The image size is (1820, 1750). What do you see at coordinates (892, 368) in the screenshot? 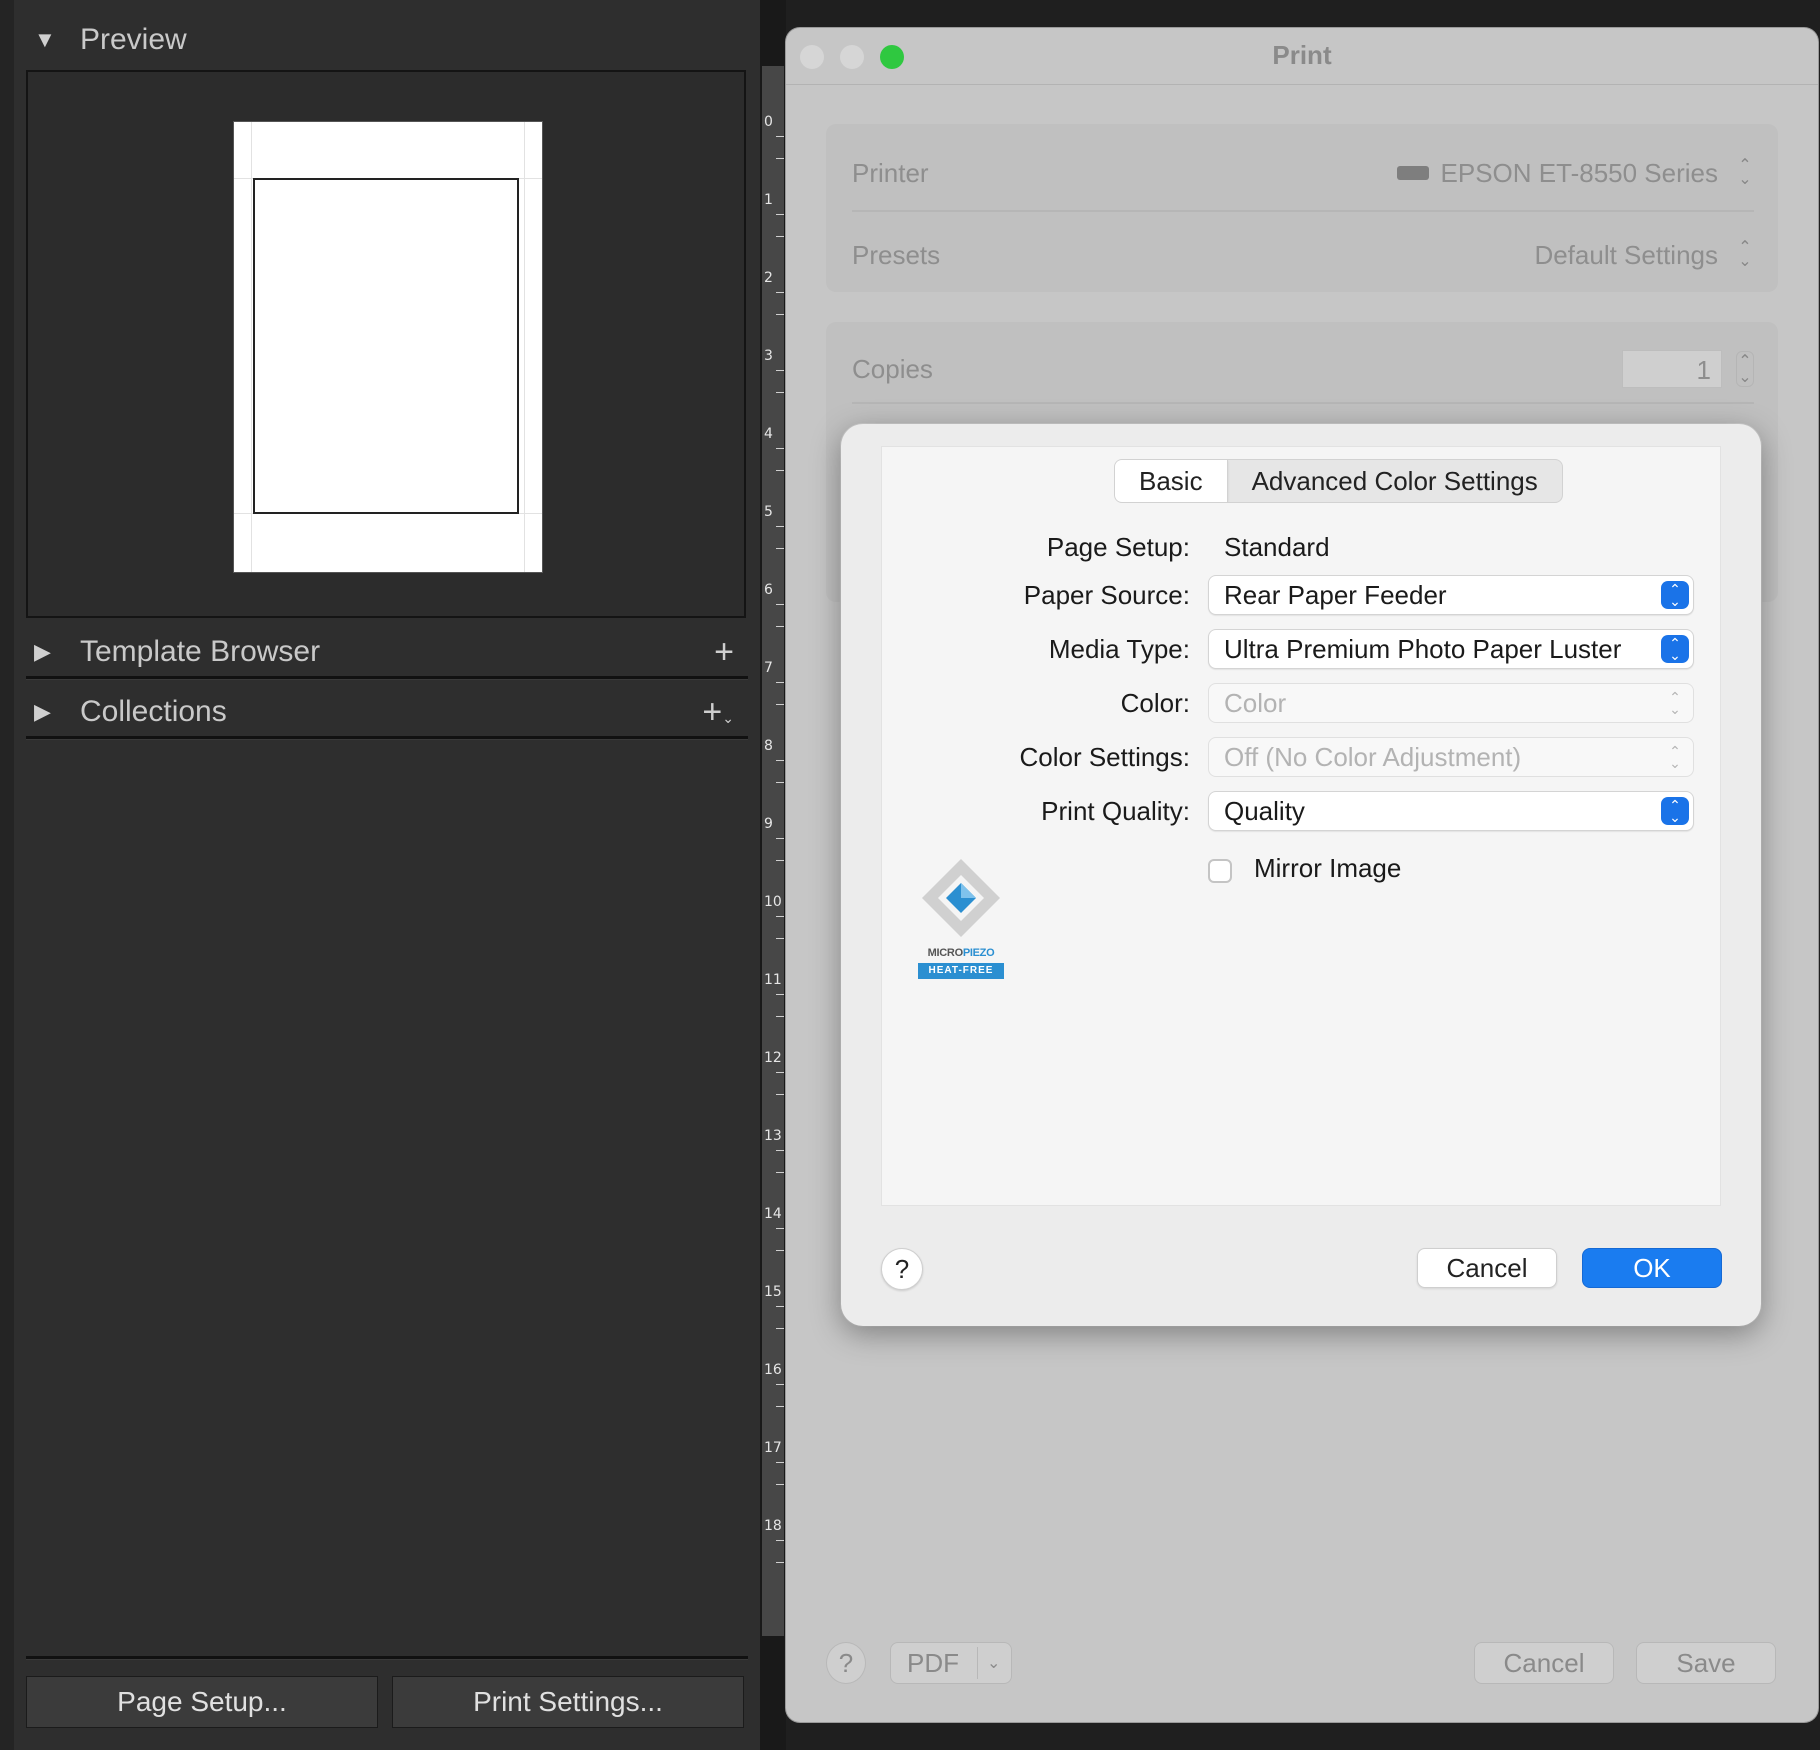
I see `copies-label: Copies` at bounding box center [892, 368].